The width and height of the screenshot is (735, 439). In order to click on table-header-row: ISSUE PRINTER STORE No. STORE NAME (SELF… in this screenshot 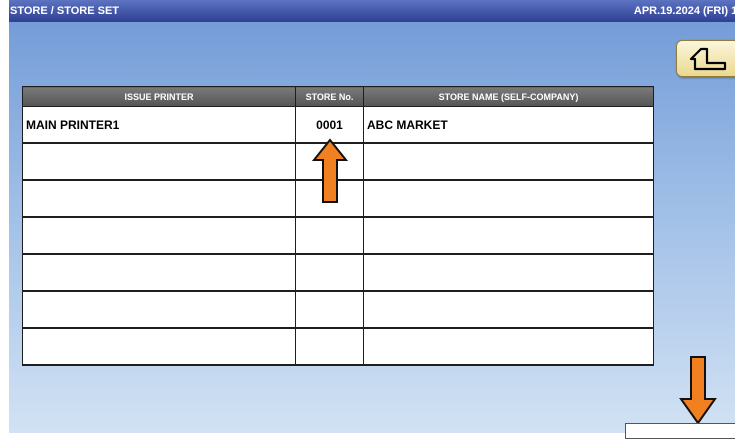, I will do `click(338, 96)`.